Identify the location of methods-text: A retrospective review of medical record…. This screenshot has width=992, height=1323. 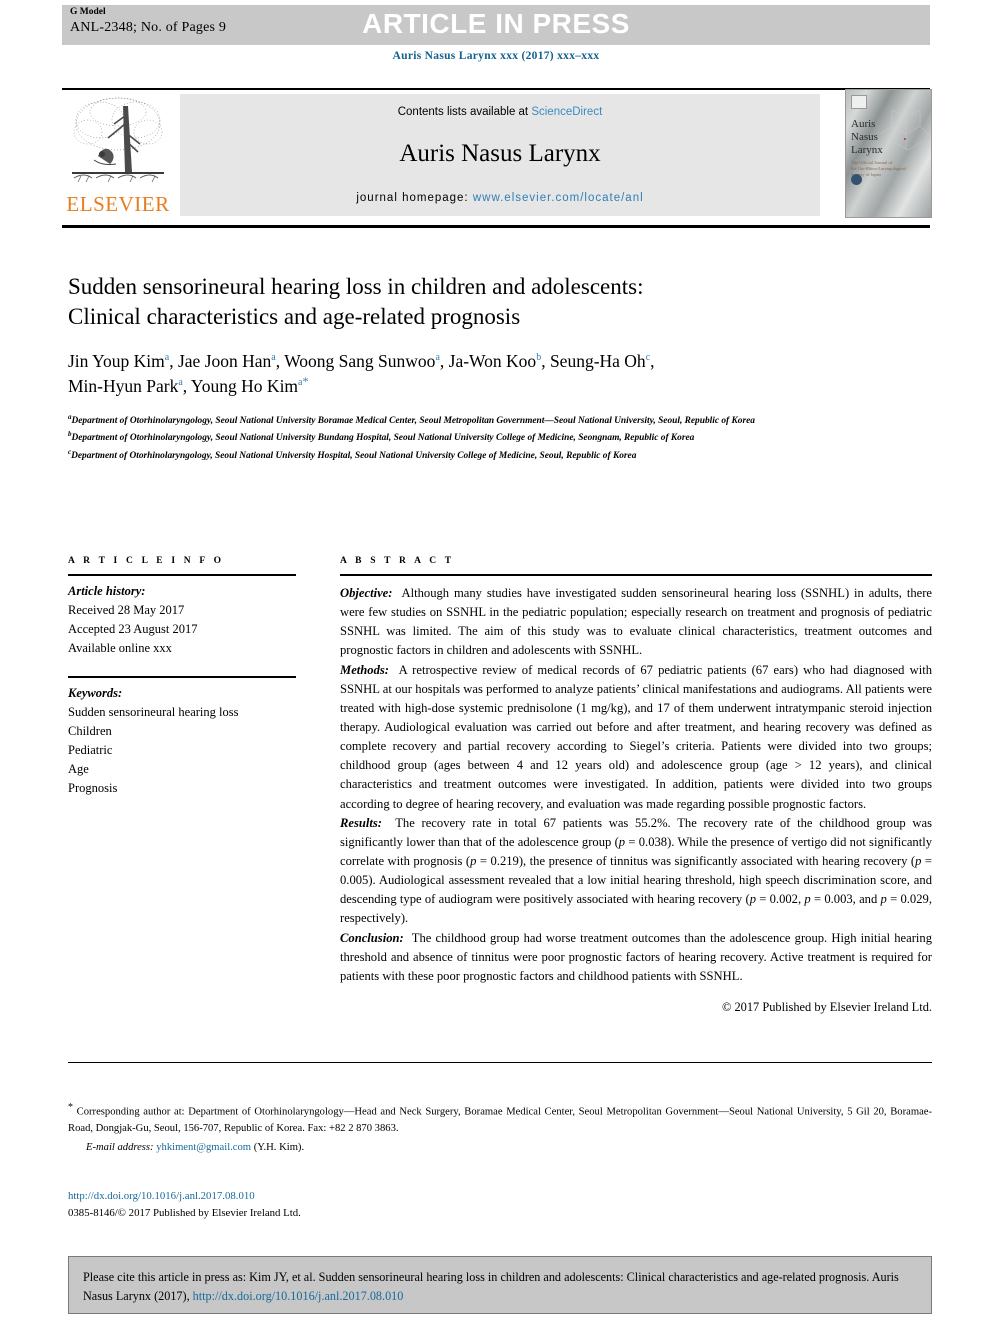
(636, 736).